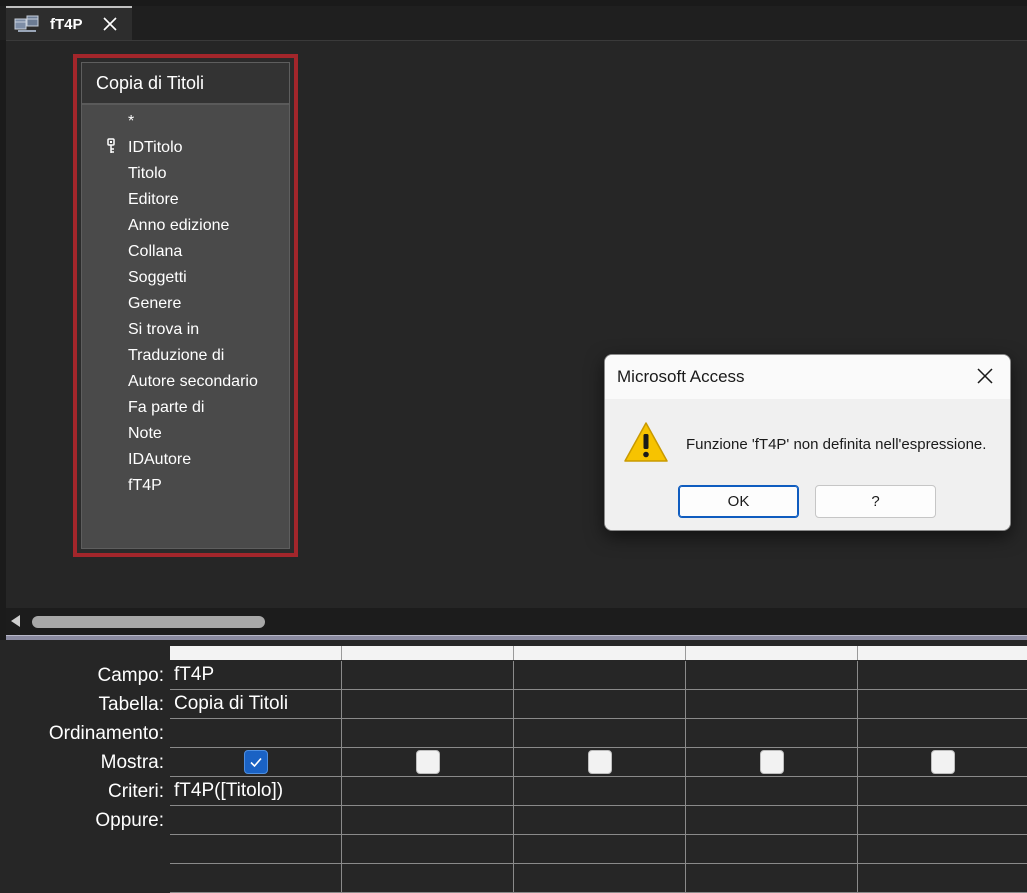  I want to click on checkmark-icon, so click(256, 762).